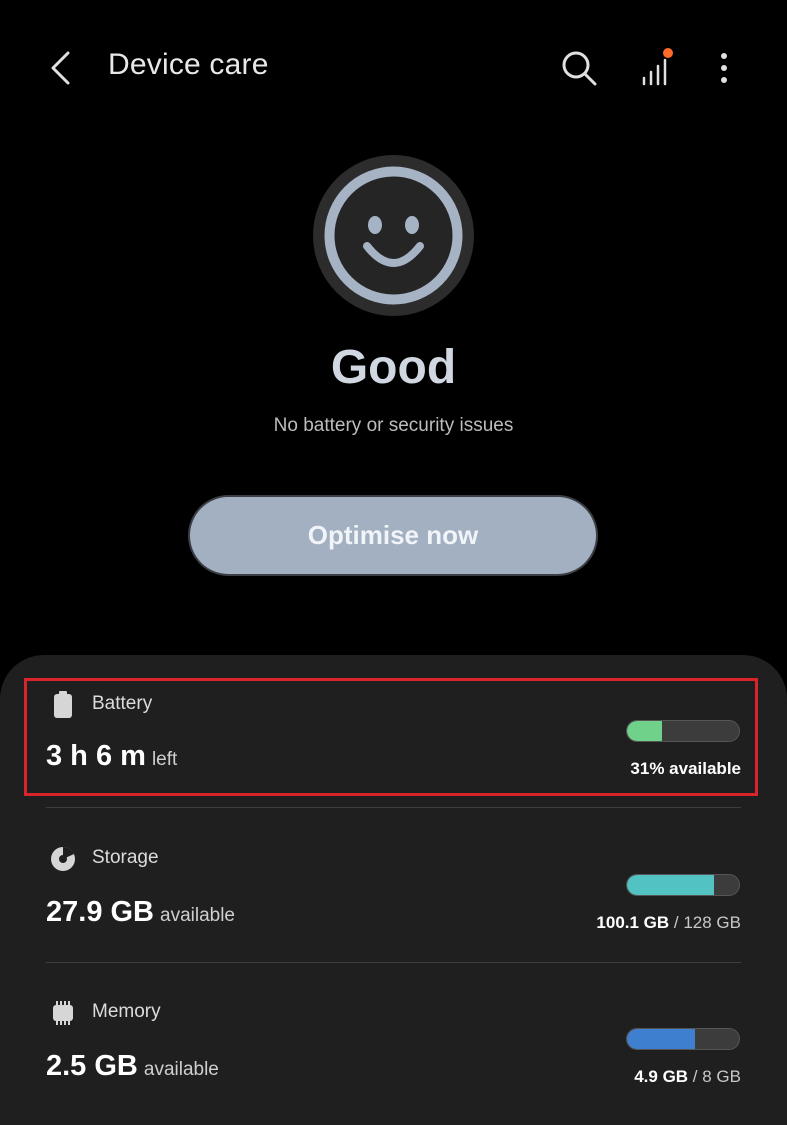  What do you see at coordinates (671, 885) in the screenshot?
I see `storage-usage-fill` at bounding box center [671, 885].